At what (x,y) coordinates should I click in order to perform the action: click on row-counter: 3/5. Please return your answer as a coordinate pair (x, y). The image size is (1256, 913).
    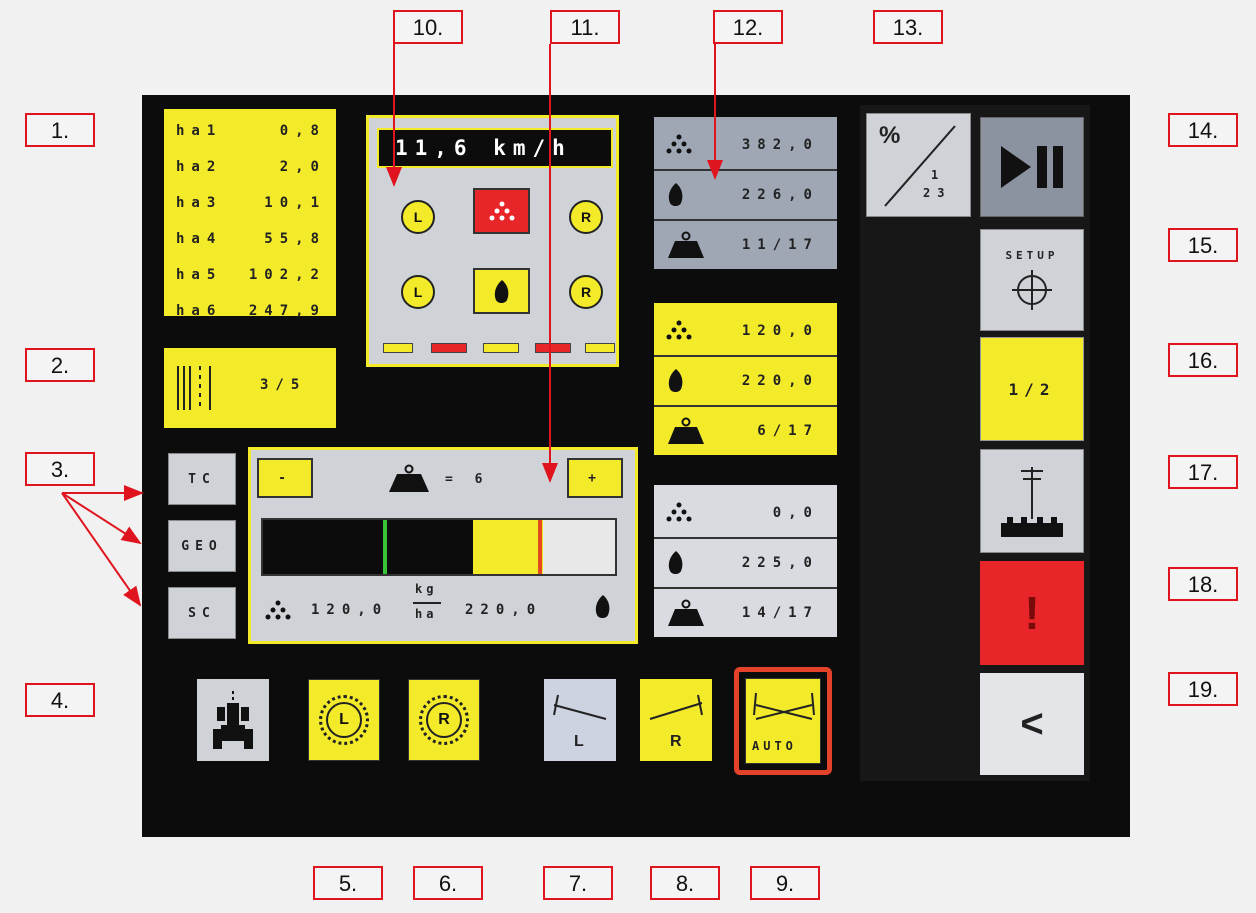
    Looking at the image, I should click on (250, 388).